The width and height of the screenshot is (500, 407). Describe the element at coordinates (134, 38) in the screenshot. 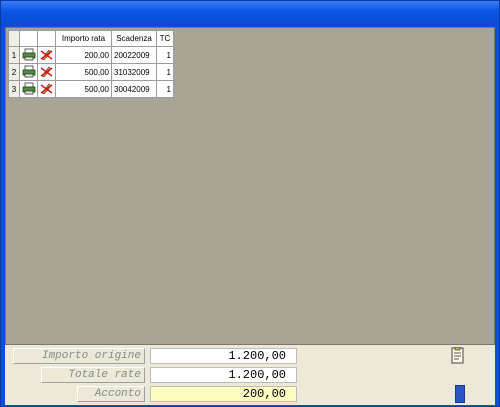

I see `header-scadenza: Scadenza` at that location.